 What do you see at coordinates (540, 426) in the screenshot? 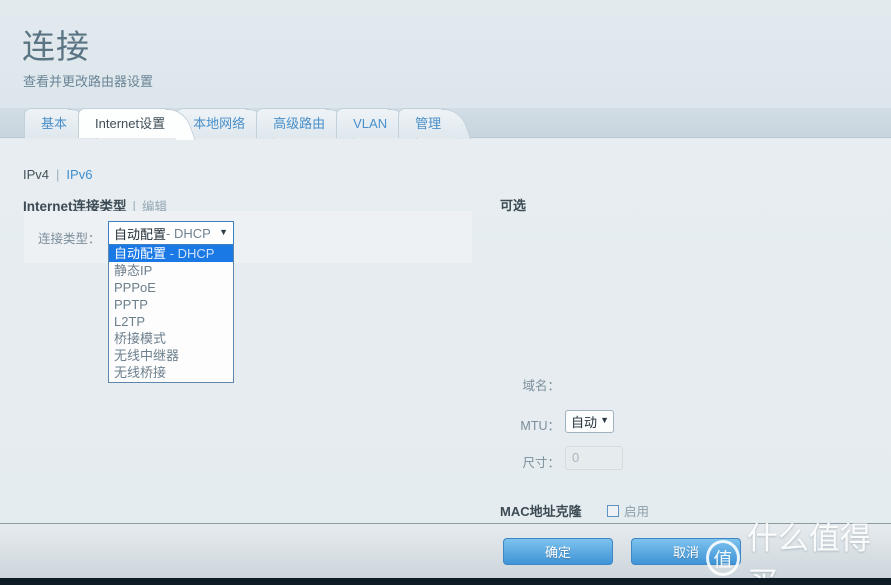
I see `mtu-label: MTU：` at bounding box center [540, 426].